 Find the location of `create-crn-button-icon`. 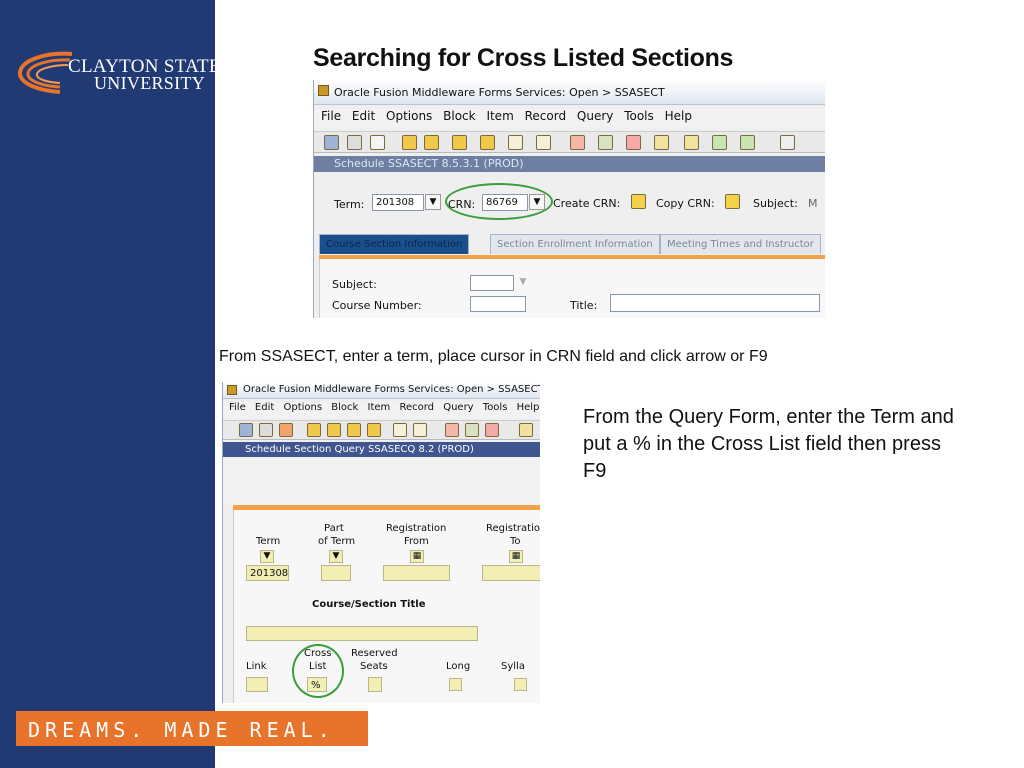

create-crn-button-icon is located at coordinates (638, 201).